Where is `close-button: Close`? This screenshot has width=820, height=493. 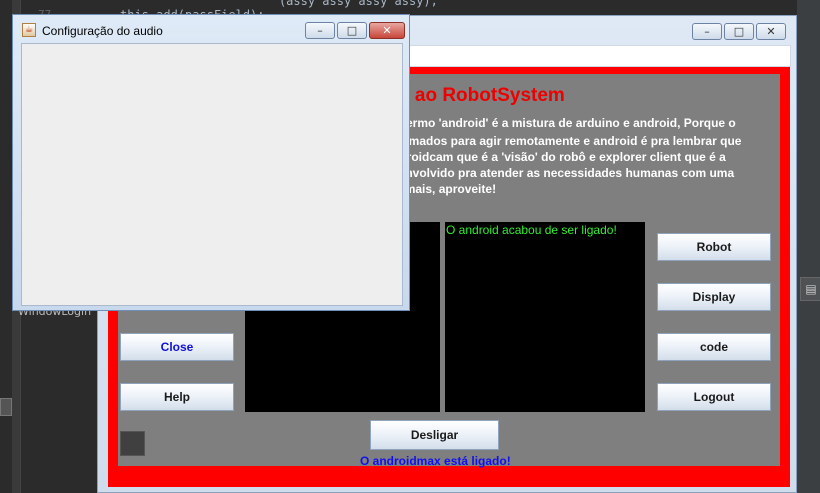
close-button: Close is located at coordinates (177, 347).